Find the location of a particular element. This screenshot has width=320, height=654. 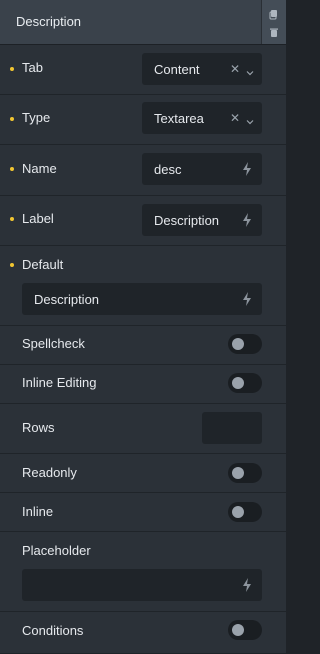

field-row-label: Label Description is located at coordinates (143, 220).